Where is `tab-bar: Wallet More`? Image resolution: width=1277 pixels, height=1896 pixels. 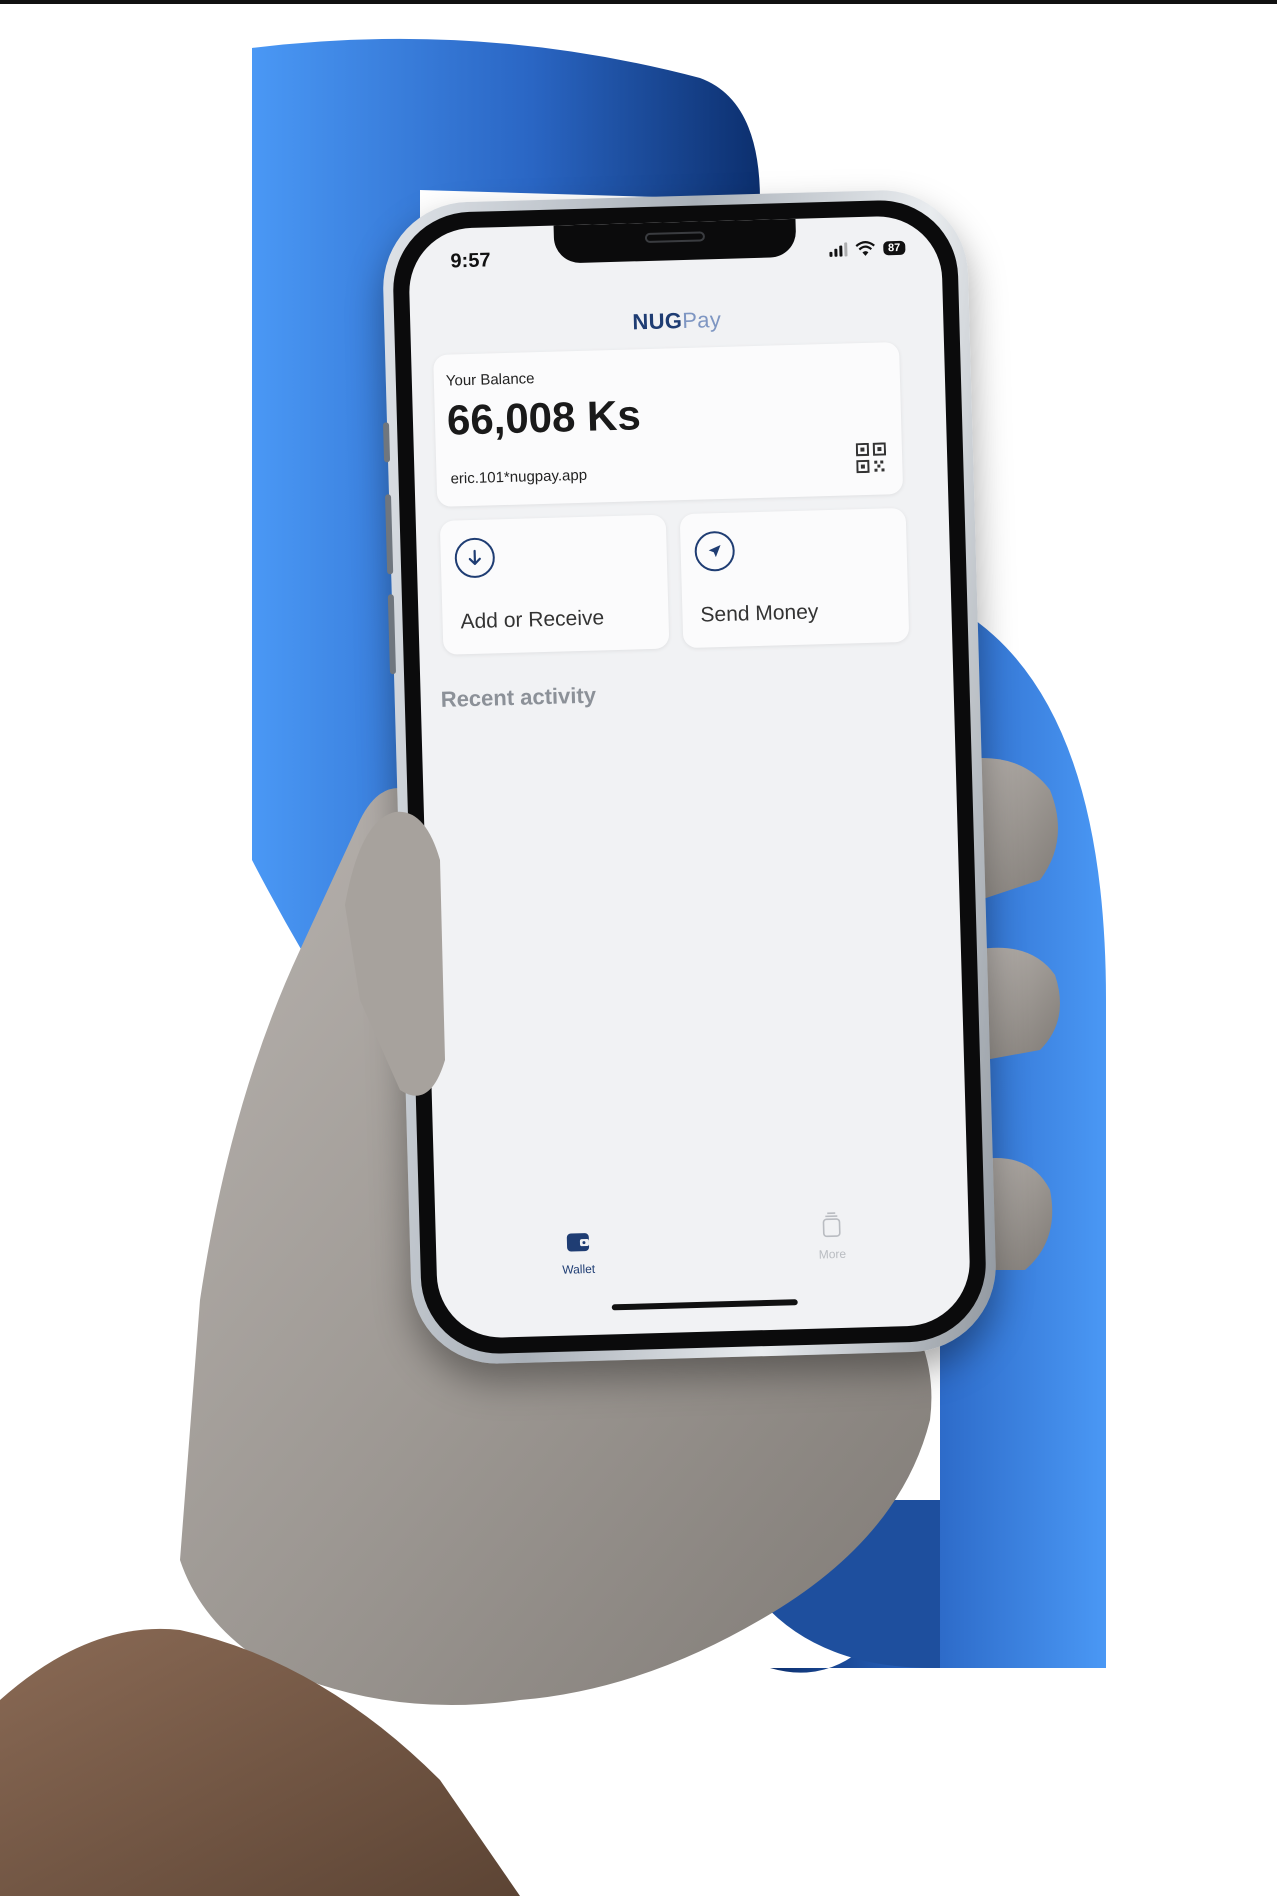
tab-bar: Wallet More is located at coordinates (703, 1271).